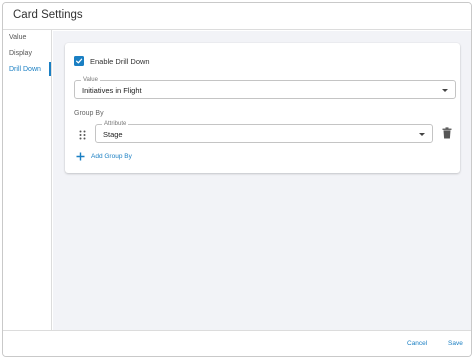 This screenshot has width=474, height=359. What do you see at coordinates (27, 38) in the screenshot?
I see `sidebar-item-value: Value` at bounding box center [27, 38].